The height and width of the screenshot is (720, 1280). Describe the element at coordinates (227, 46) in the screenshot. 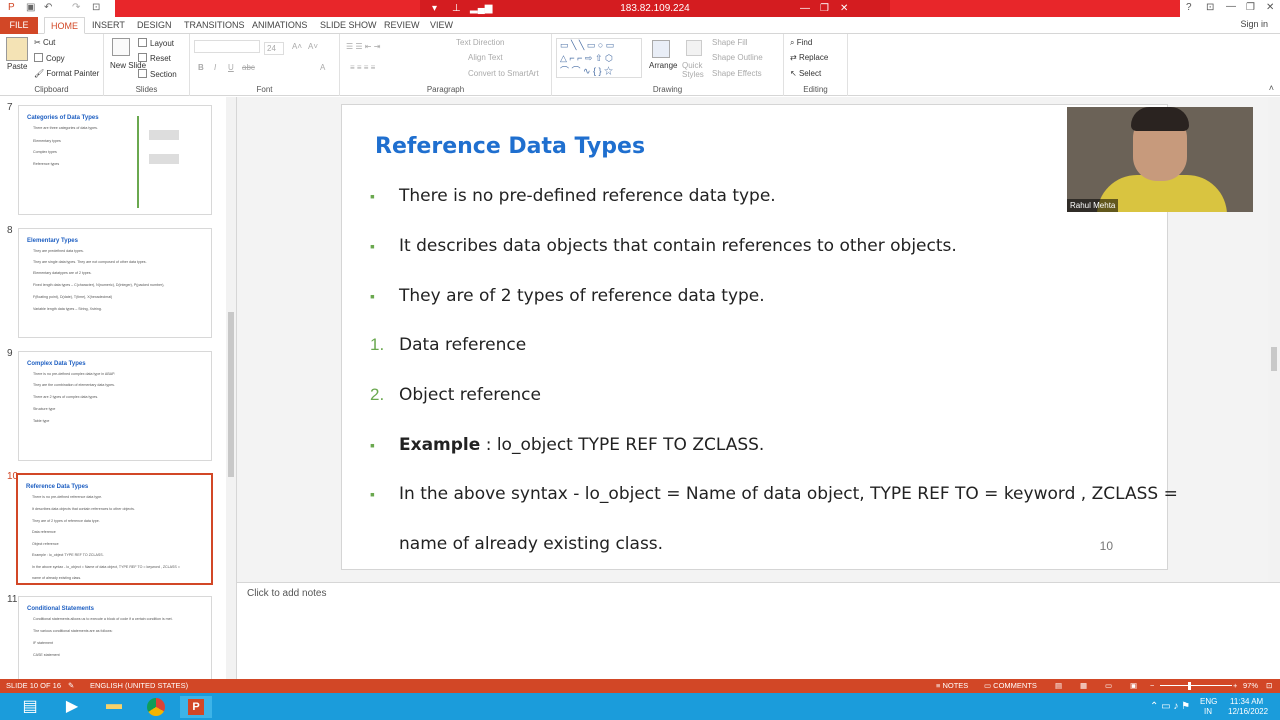

I see `font-family-select` at that location.